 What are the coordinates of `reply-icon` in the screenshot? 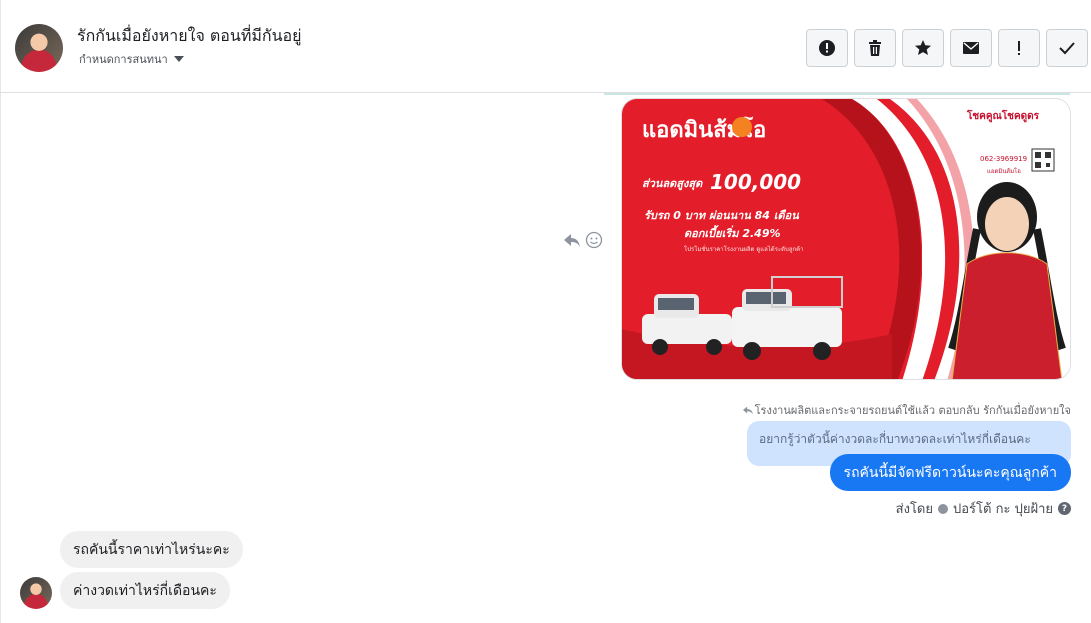 It's located at (572, 240).